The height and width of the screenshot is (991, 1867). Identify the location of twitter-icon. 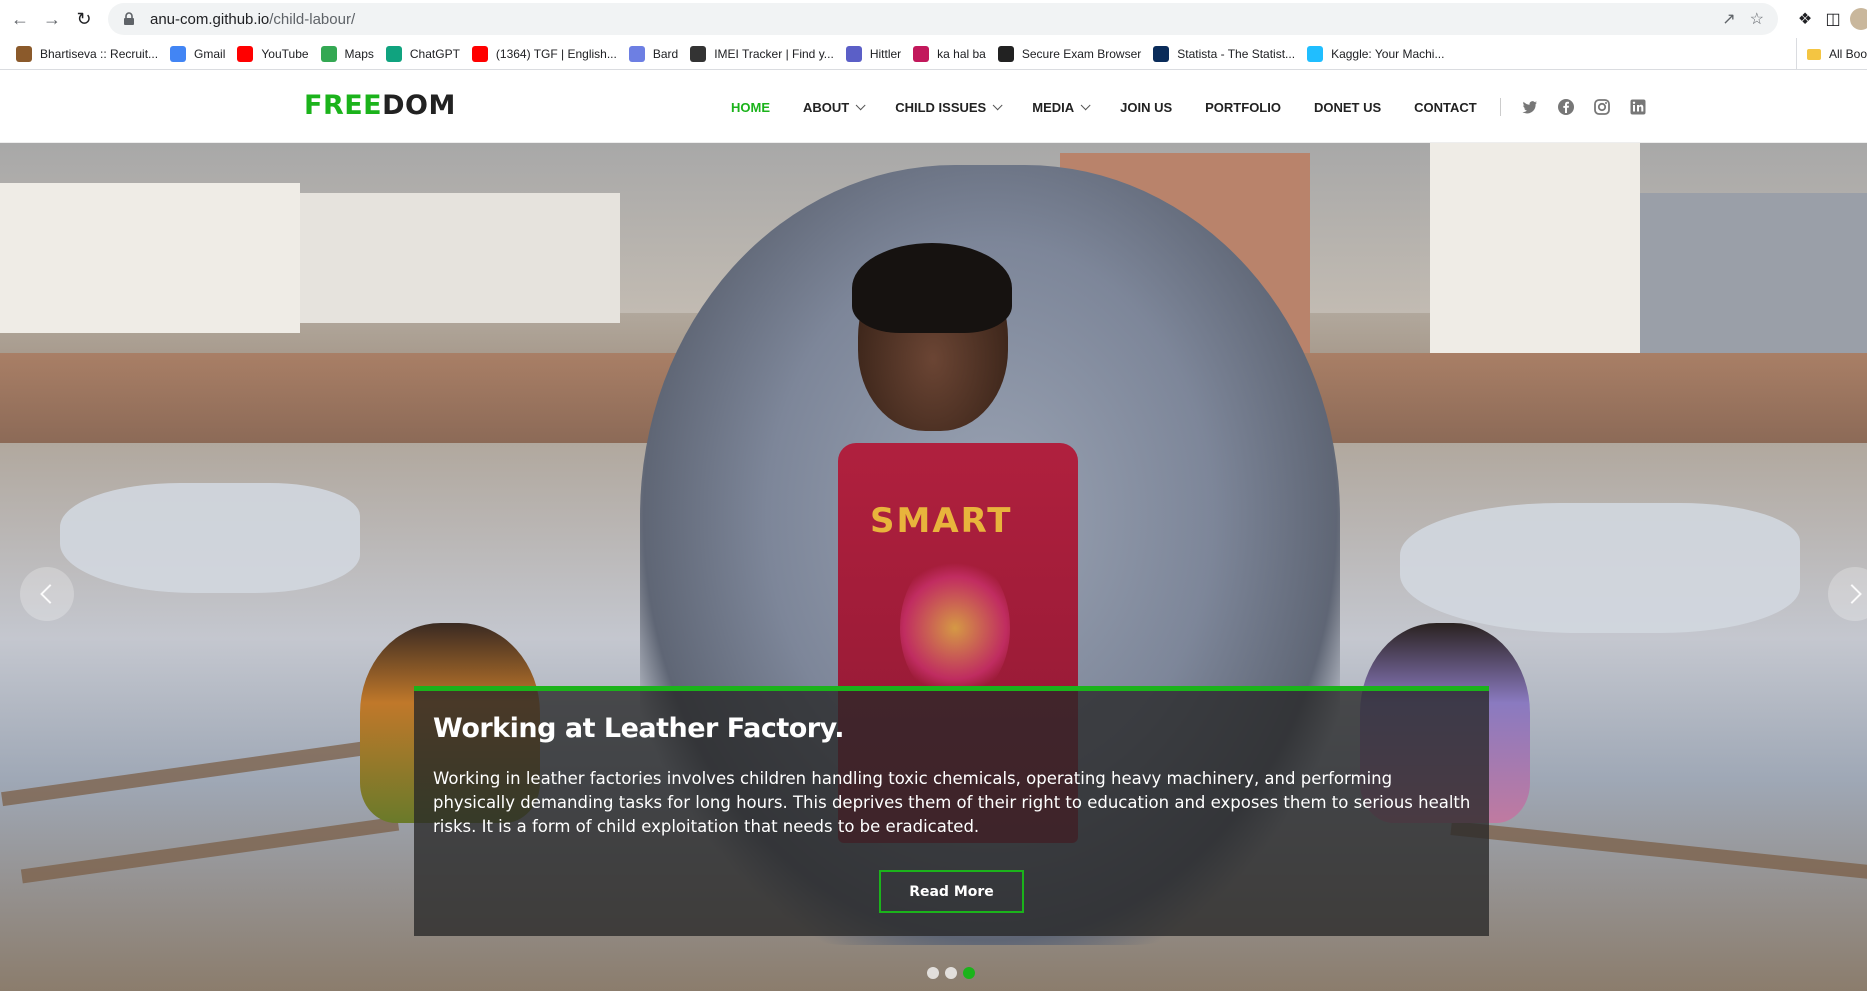
(1530, 107).